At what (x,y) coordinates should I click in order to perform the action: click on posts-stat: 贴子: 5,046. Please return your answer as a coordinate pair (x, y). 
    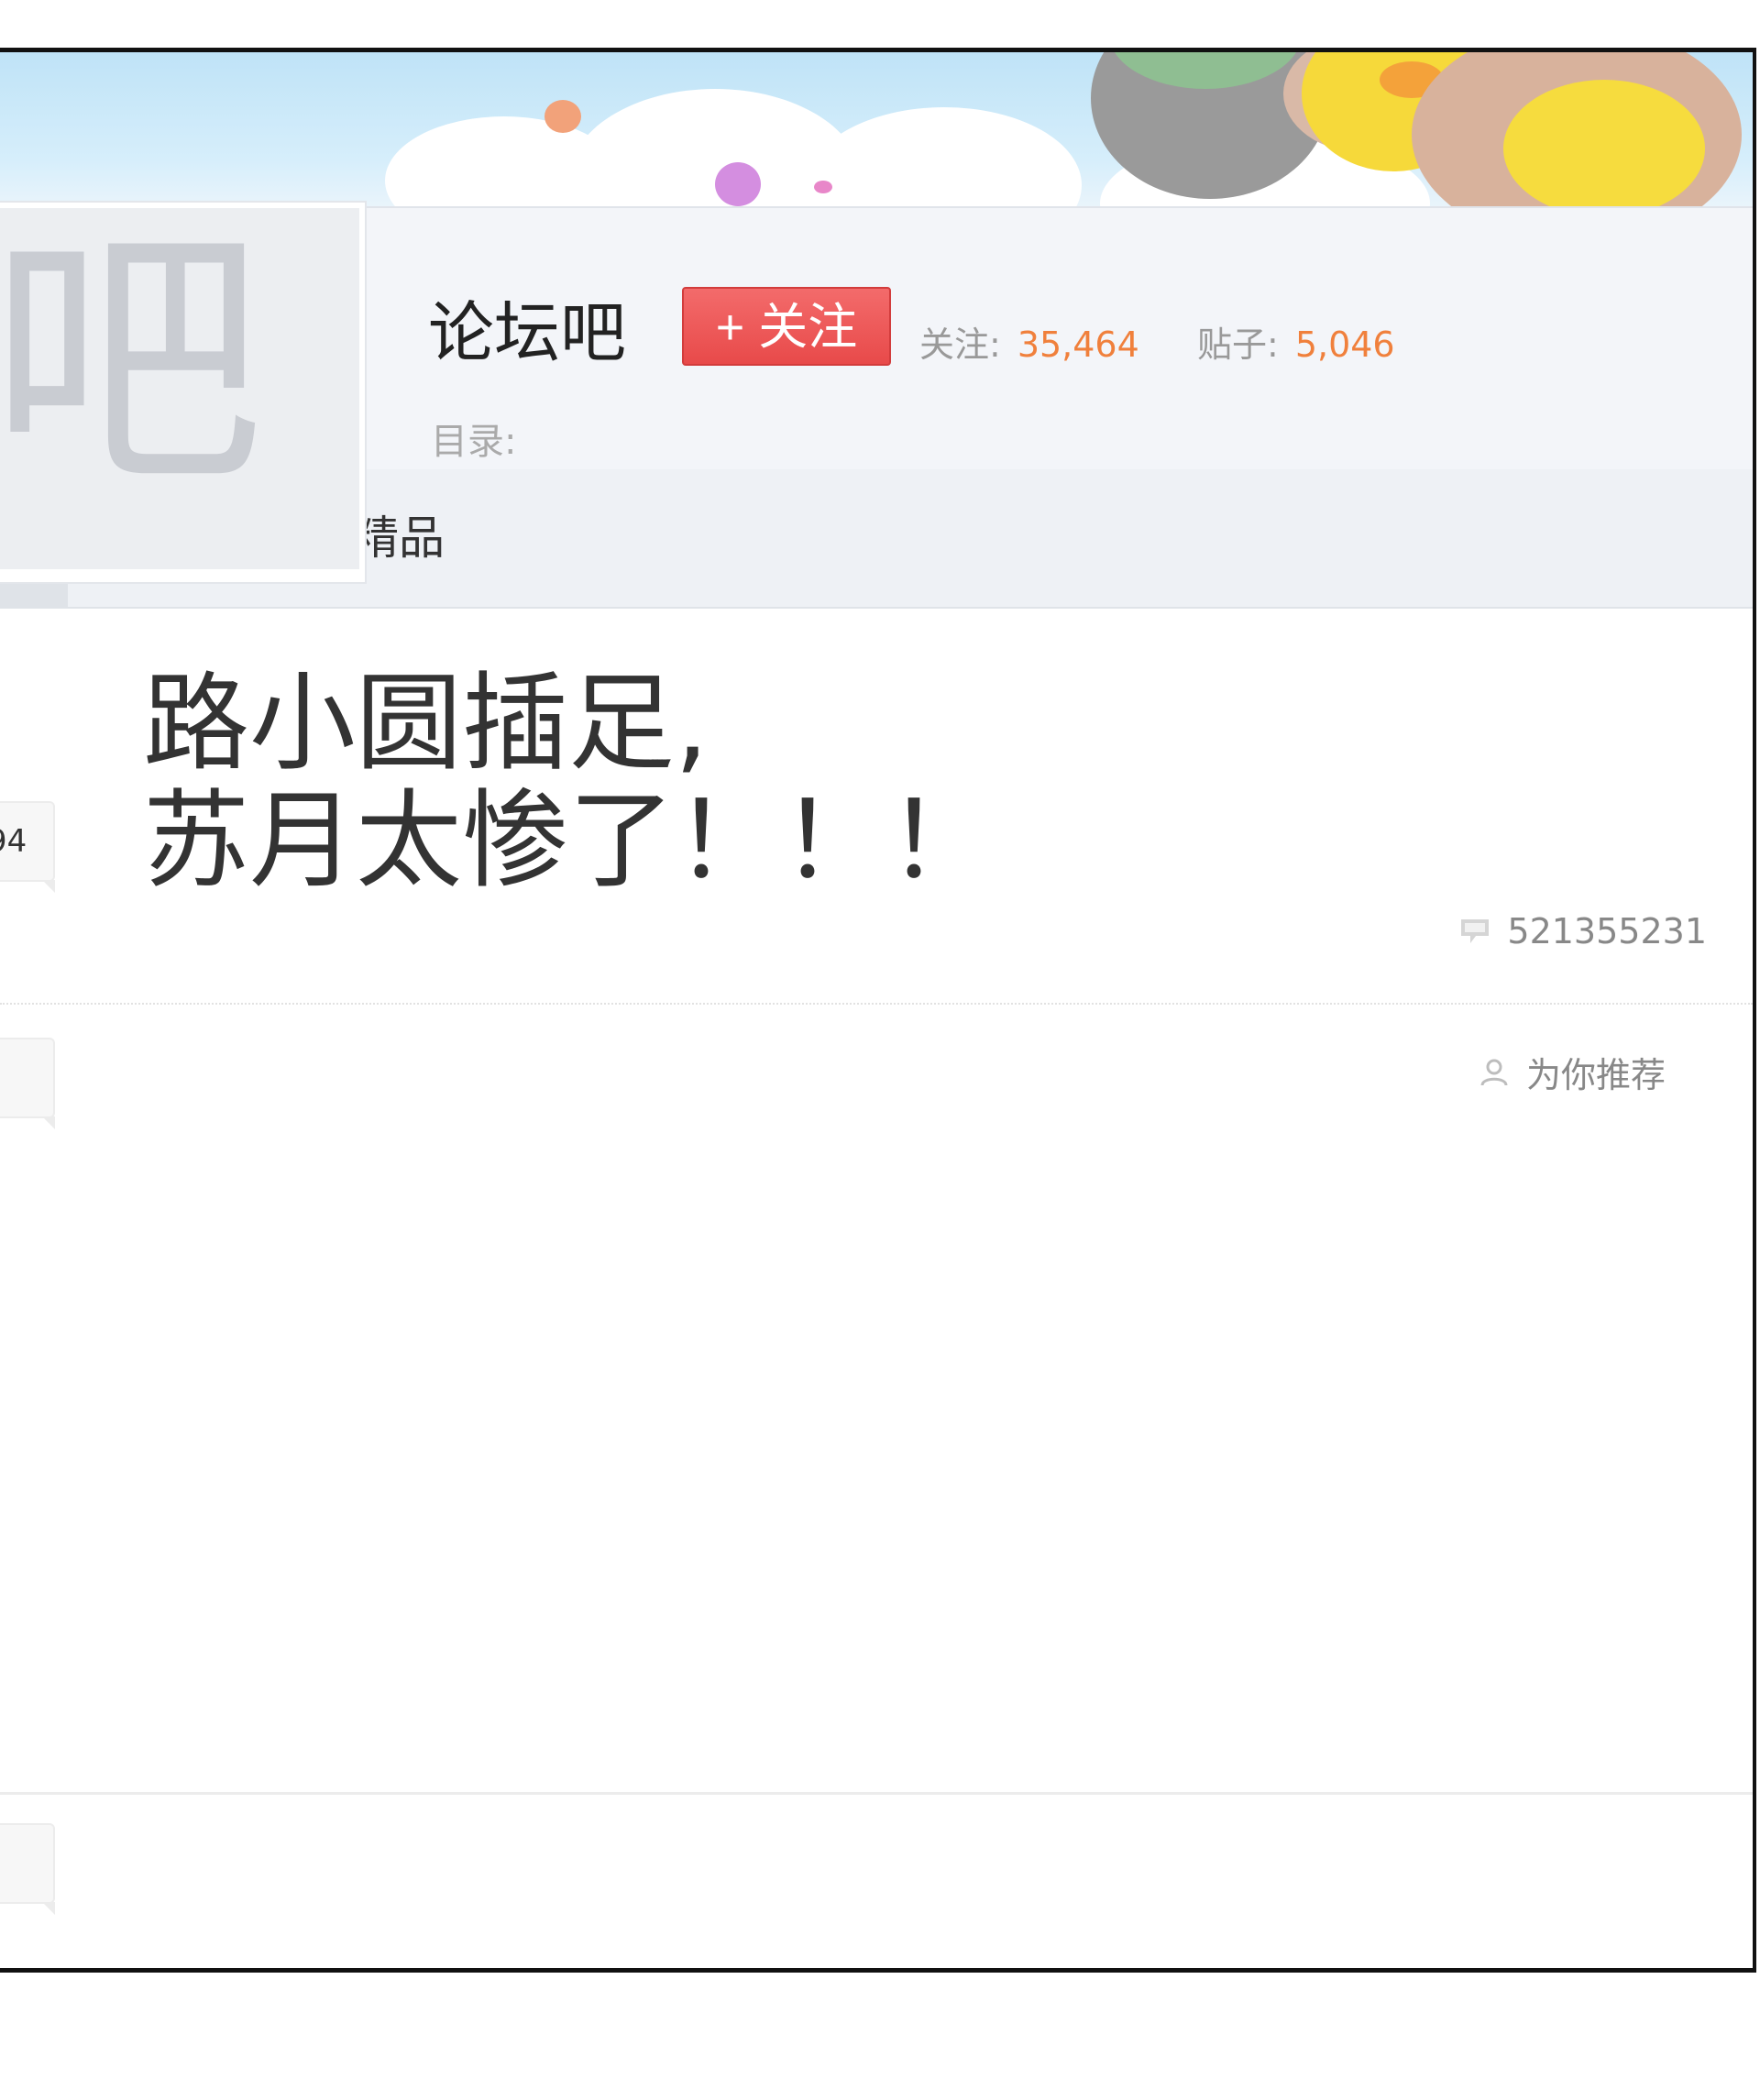
    Looking at the image, I should click on (1296, 344).